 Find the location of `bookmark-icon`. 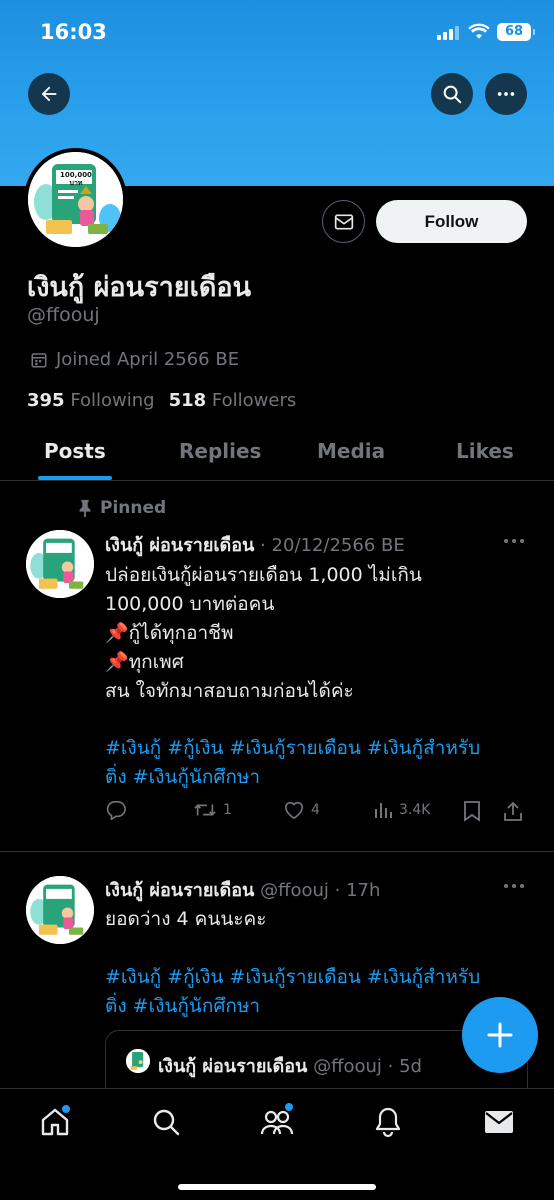

bookmark-icon is located at coordinates (472, 811).